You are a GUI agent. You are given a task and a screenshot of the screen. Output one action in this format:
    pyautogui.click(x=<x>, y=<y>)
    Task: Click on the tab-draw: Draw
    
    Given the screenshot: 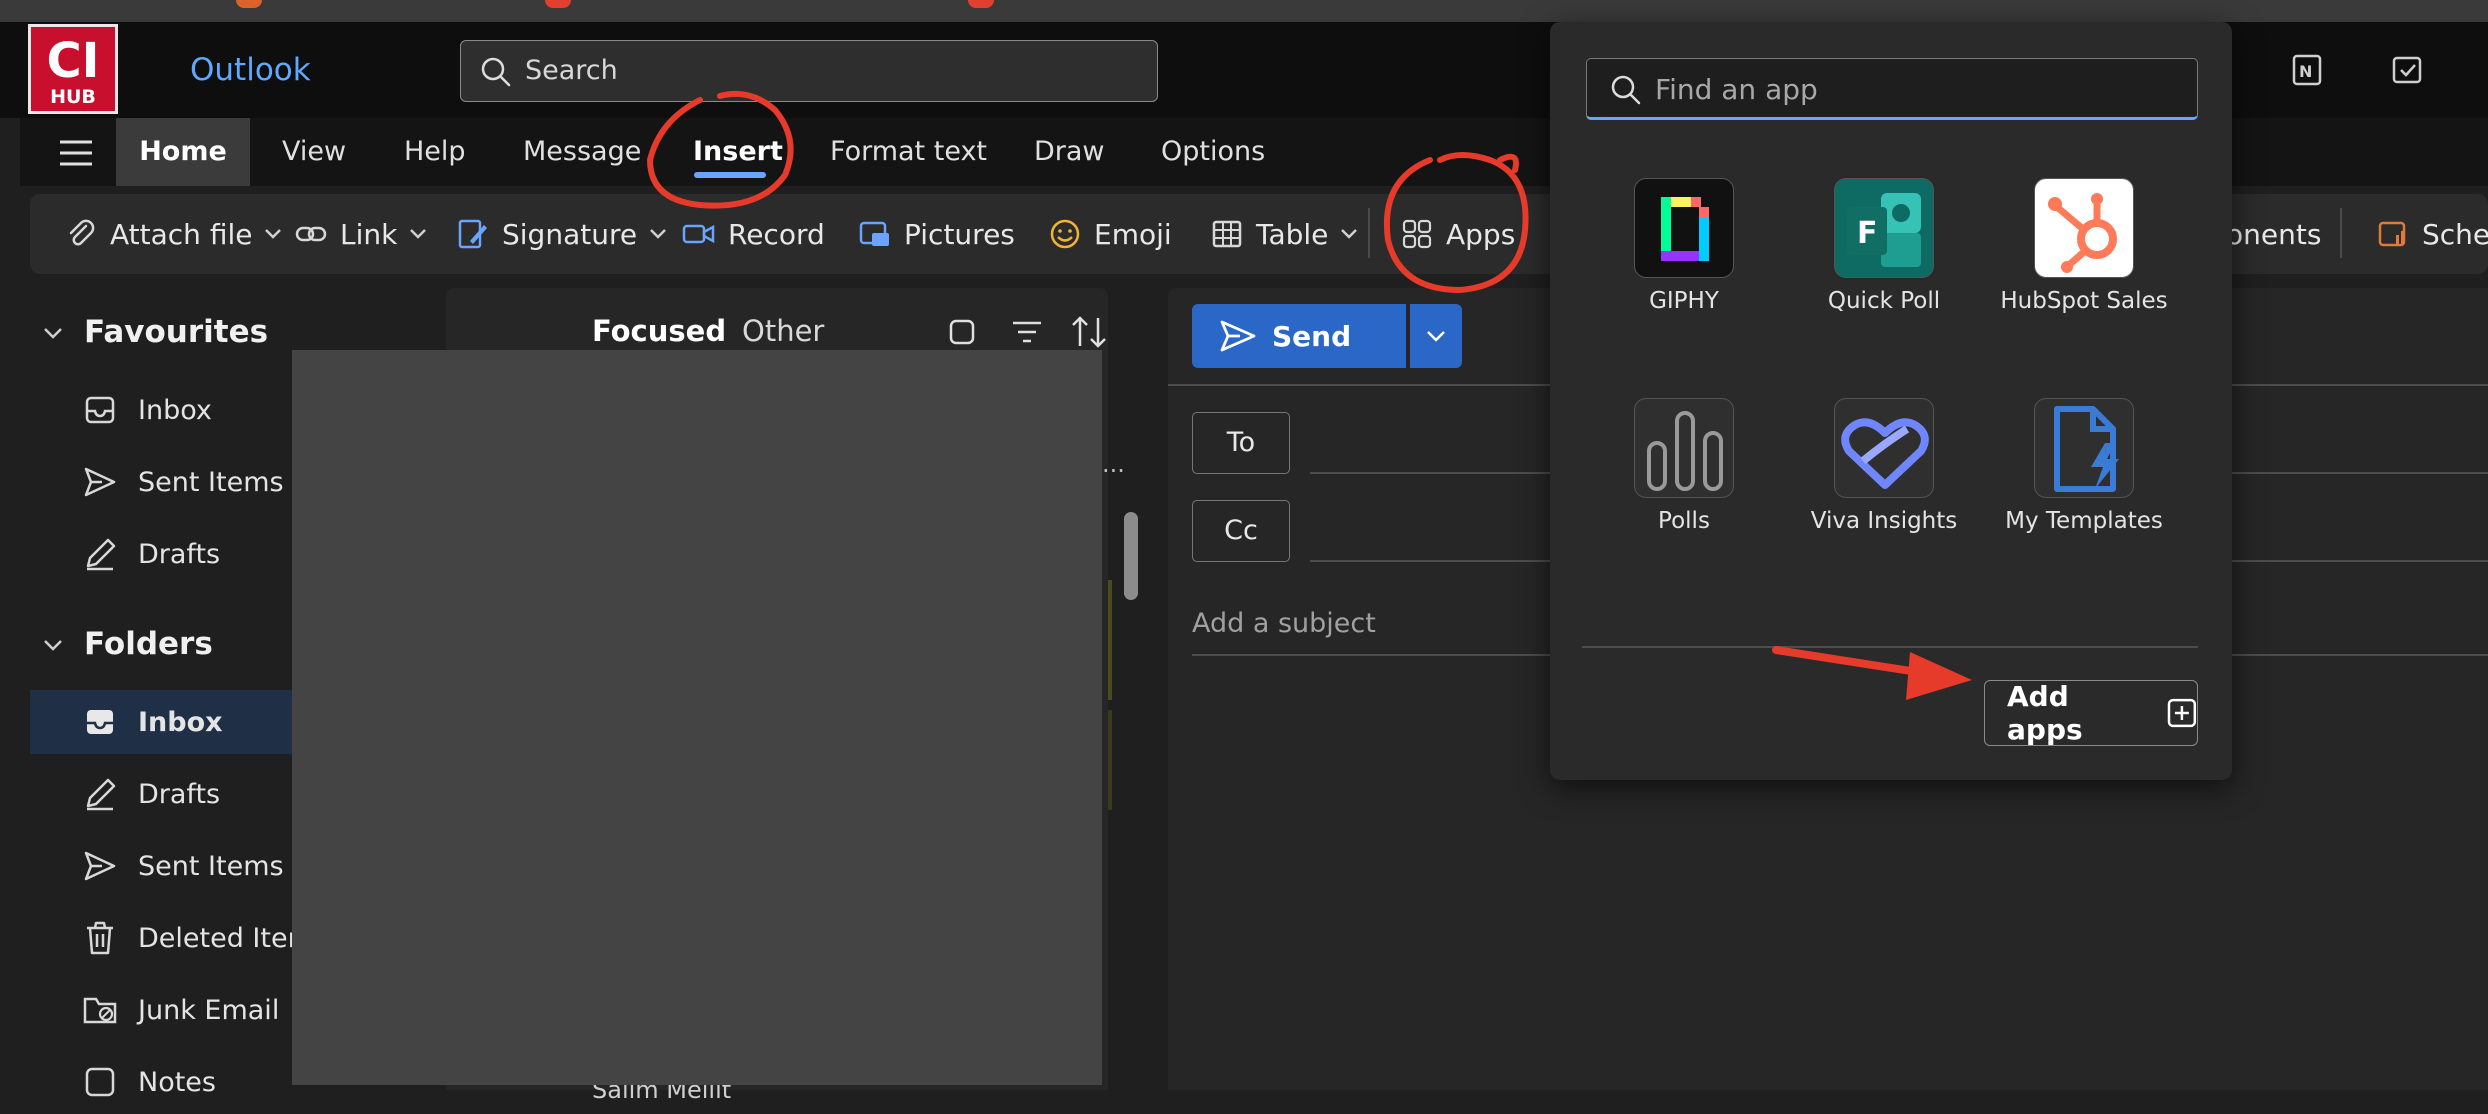 What is the action you would take?
    pyautogui.click(x=1069, y=152)
    